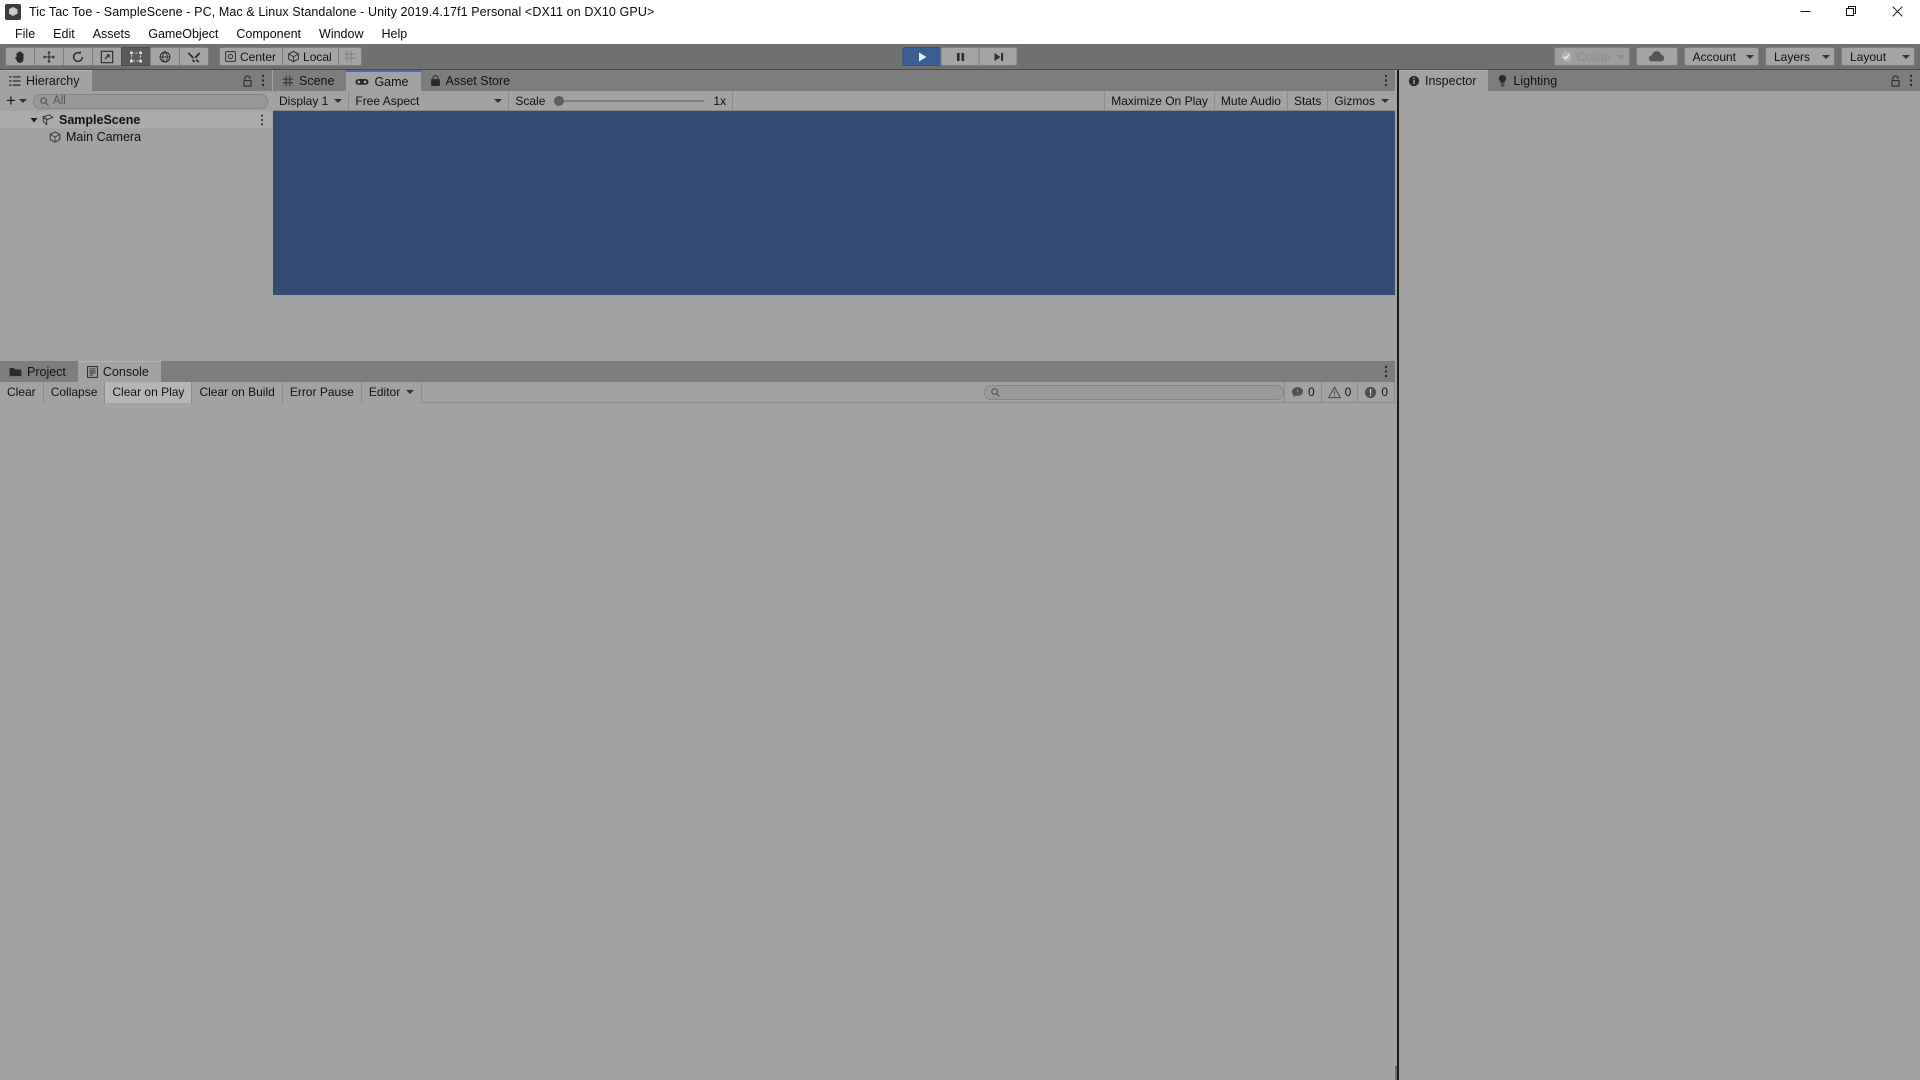 The image size is (1920, 1080). I want to click on warning-count: 0, so click(1339, 392).